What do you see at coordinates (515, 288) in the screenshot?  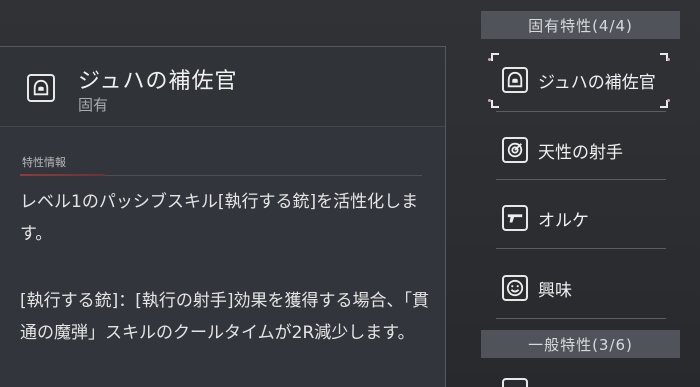 I see `smiley-icon` at bounding box center [515, 288].